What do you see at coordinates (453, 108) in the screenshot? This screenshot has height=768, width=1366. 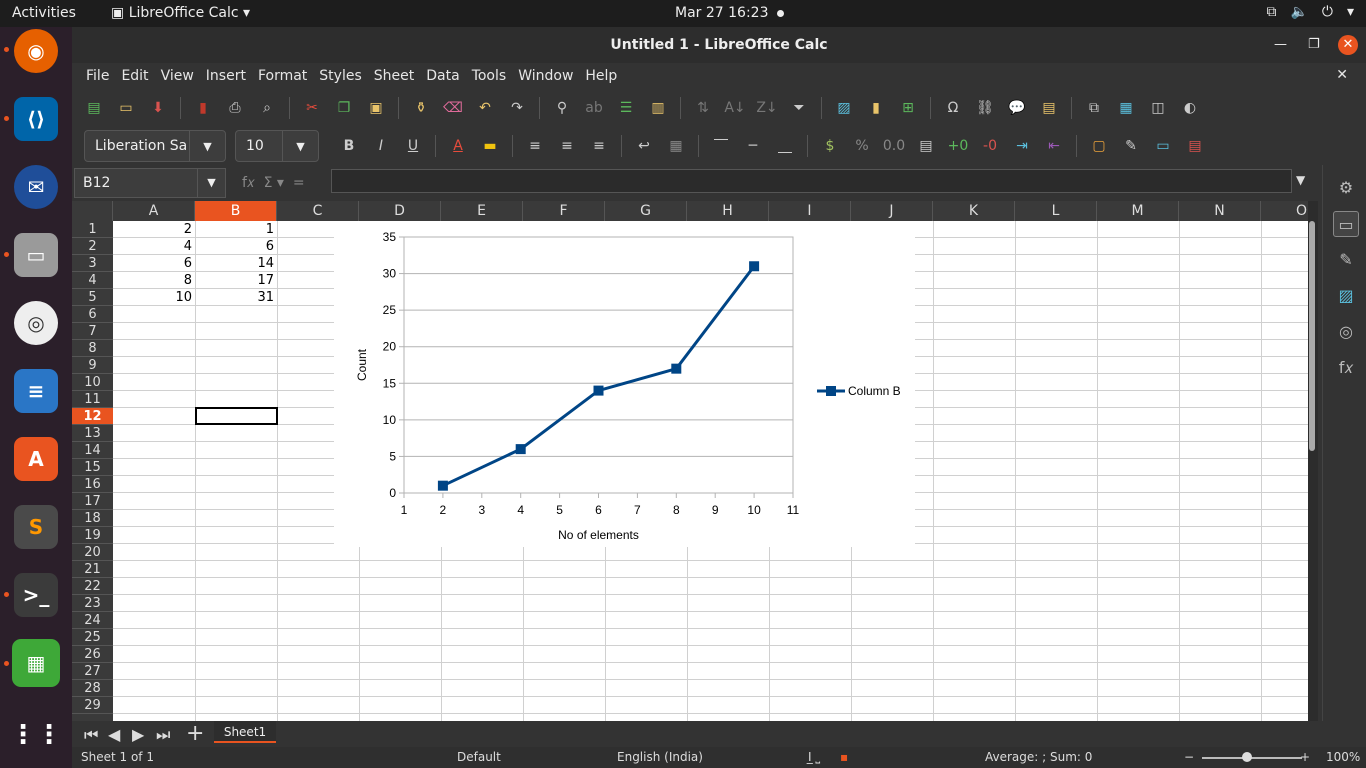 I see `clear-formatting-icon: ⌫` at bounding box center [453, 108].